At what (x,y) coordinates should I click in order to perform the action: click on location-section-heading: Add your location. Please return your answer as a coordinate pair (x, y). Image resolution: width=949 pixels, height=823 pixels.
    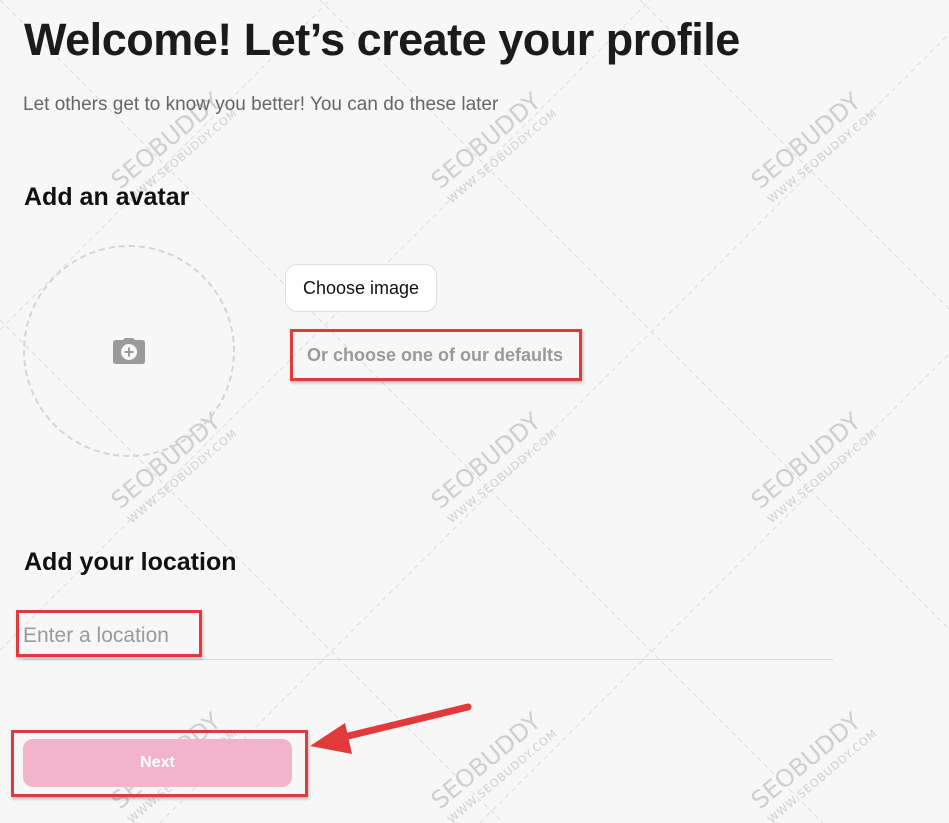
    Looking at the image, I should click on (130, 562).